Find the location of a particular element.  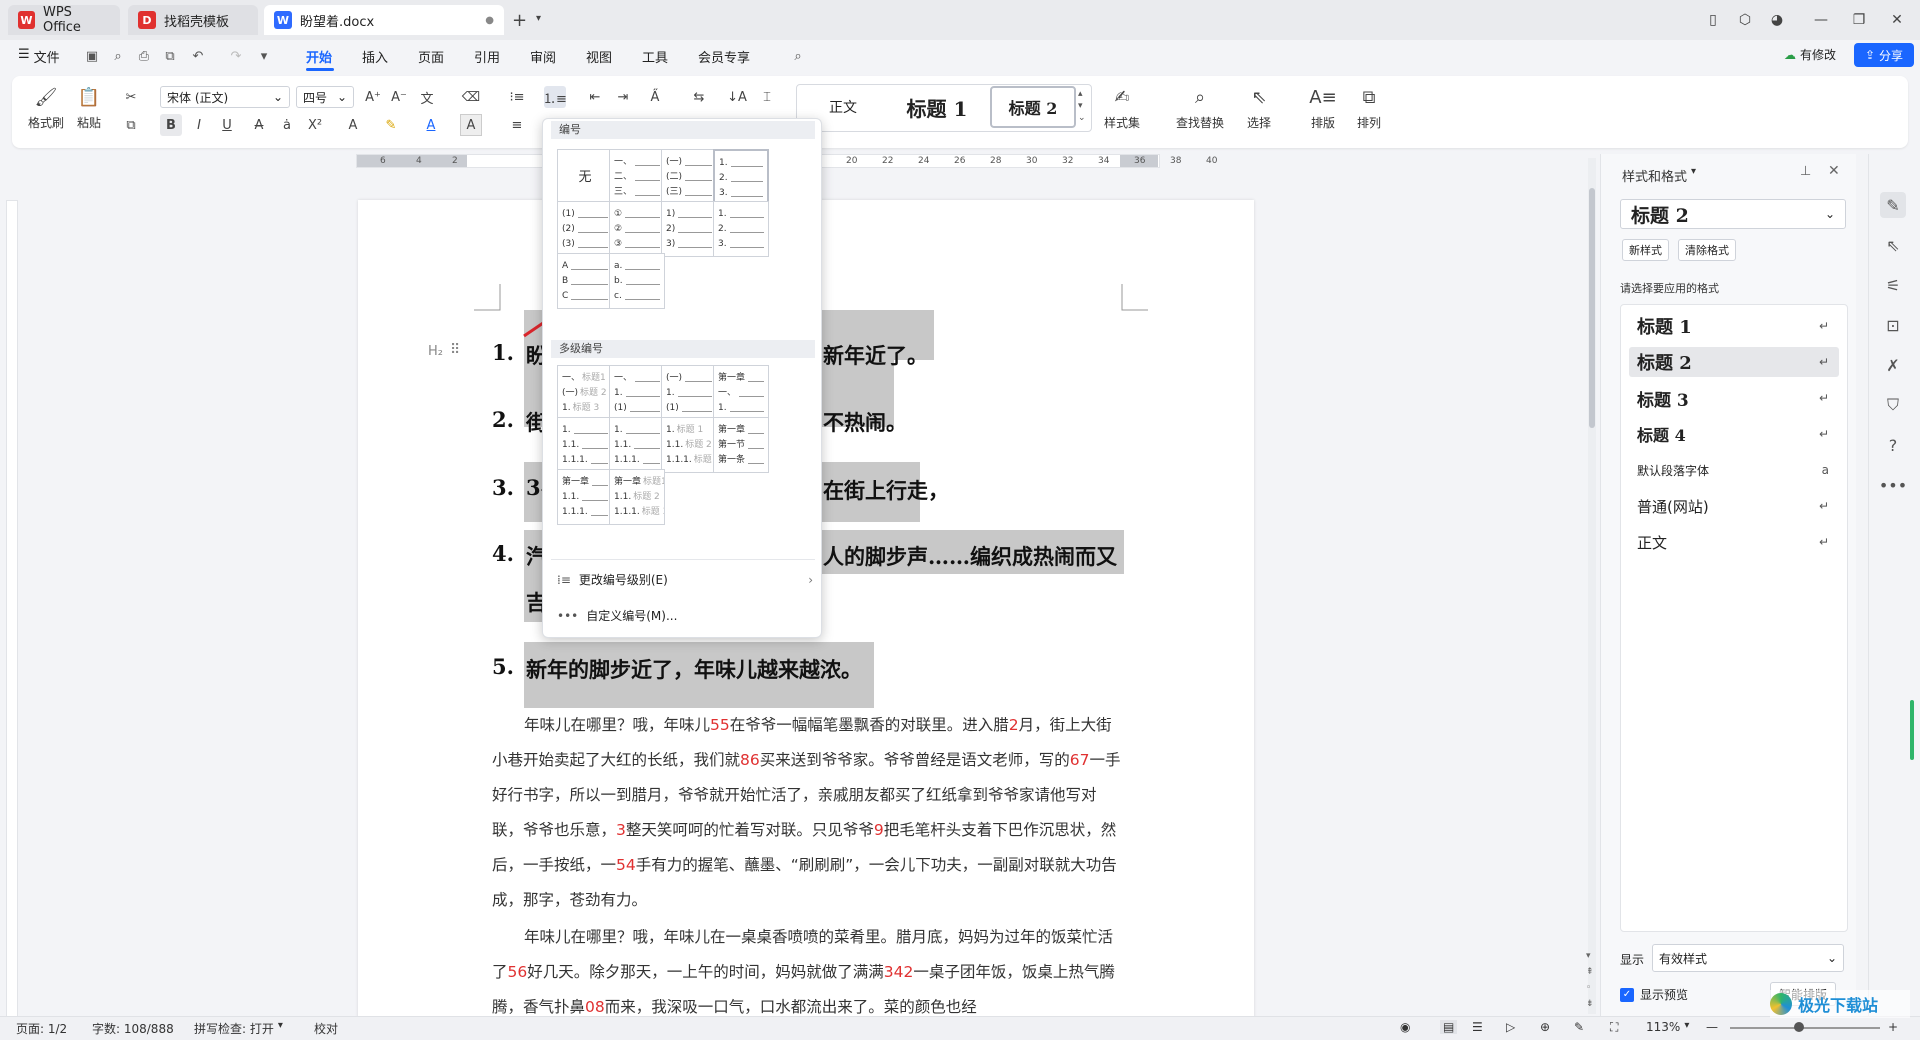

superscript-icon: X² is located at coordinates (315, 125).